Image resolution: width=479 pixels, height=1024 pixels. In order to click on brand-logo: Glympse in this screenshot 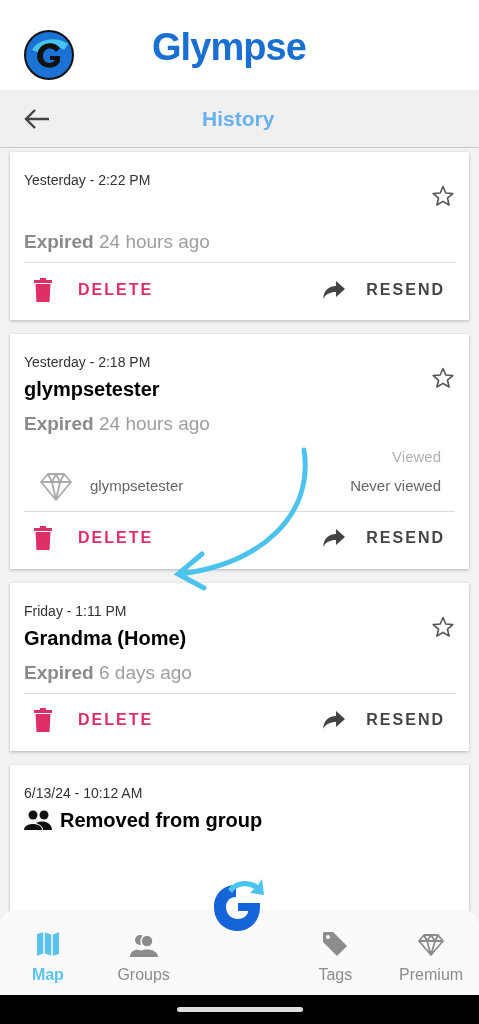, I will do `click(229, 47)`.